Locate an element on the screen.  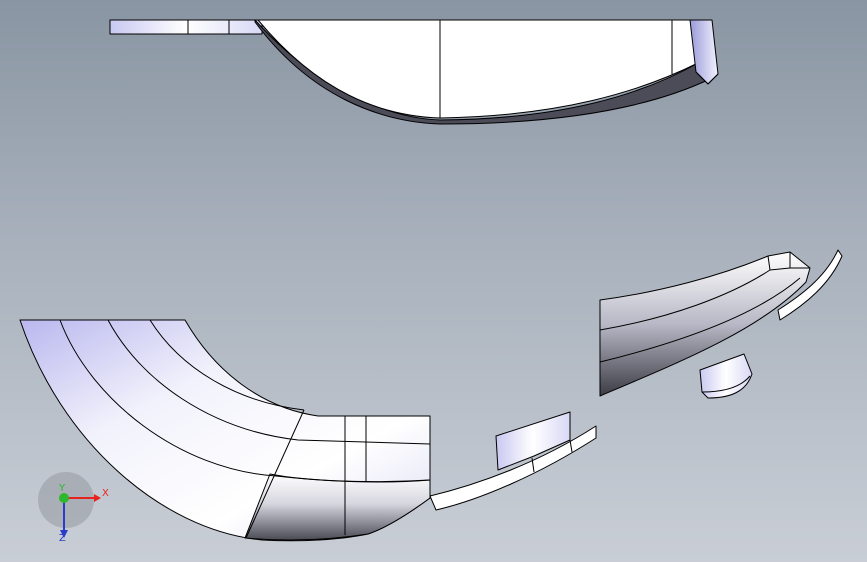
triad-y-label: Y is located at coordinates (62, 488).